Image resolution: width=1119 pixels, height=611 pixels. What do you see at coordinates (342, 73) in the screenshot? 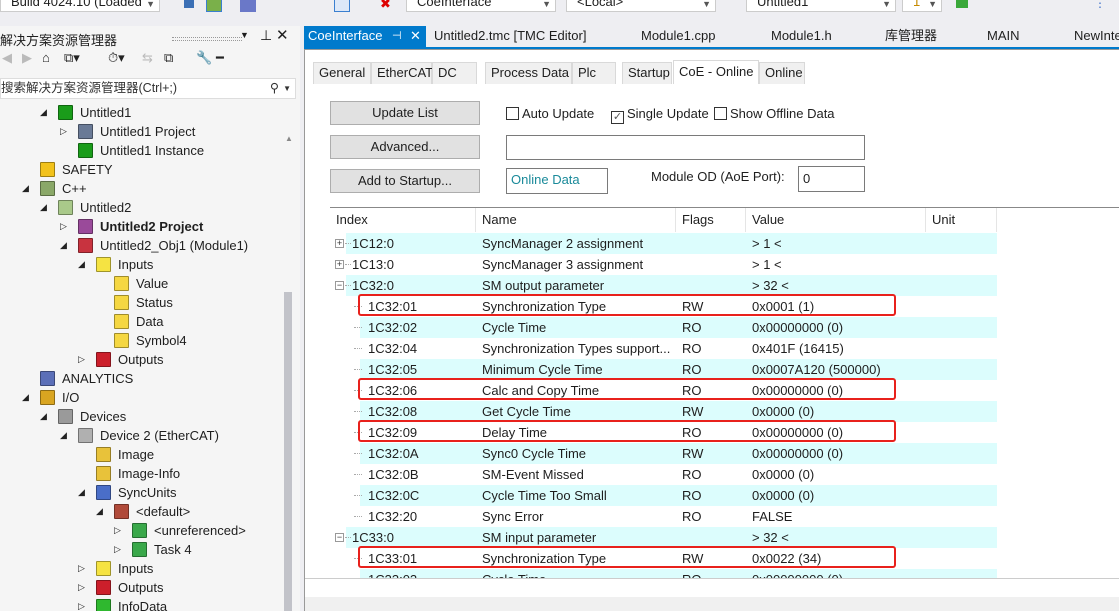
I see `tab-general: General` at bounding box center [342, 73].